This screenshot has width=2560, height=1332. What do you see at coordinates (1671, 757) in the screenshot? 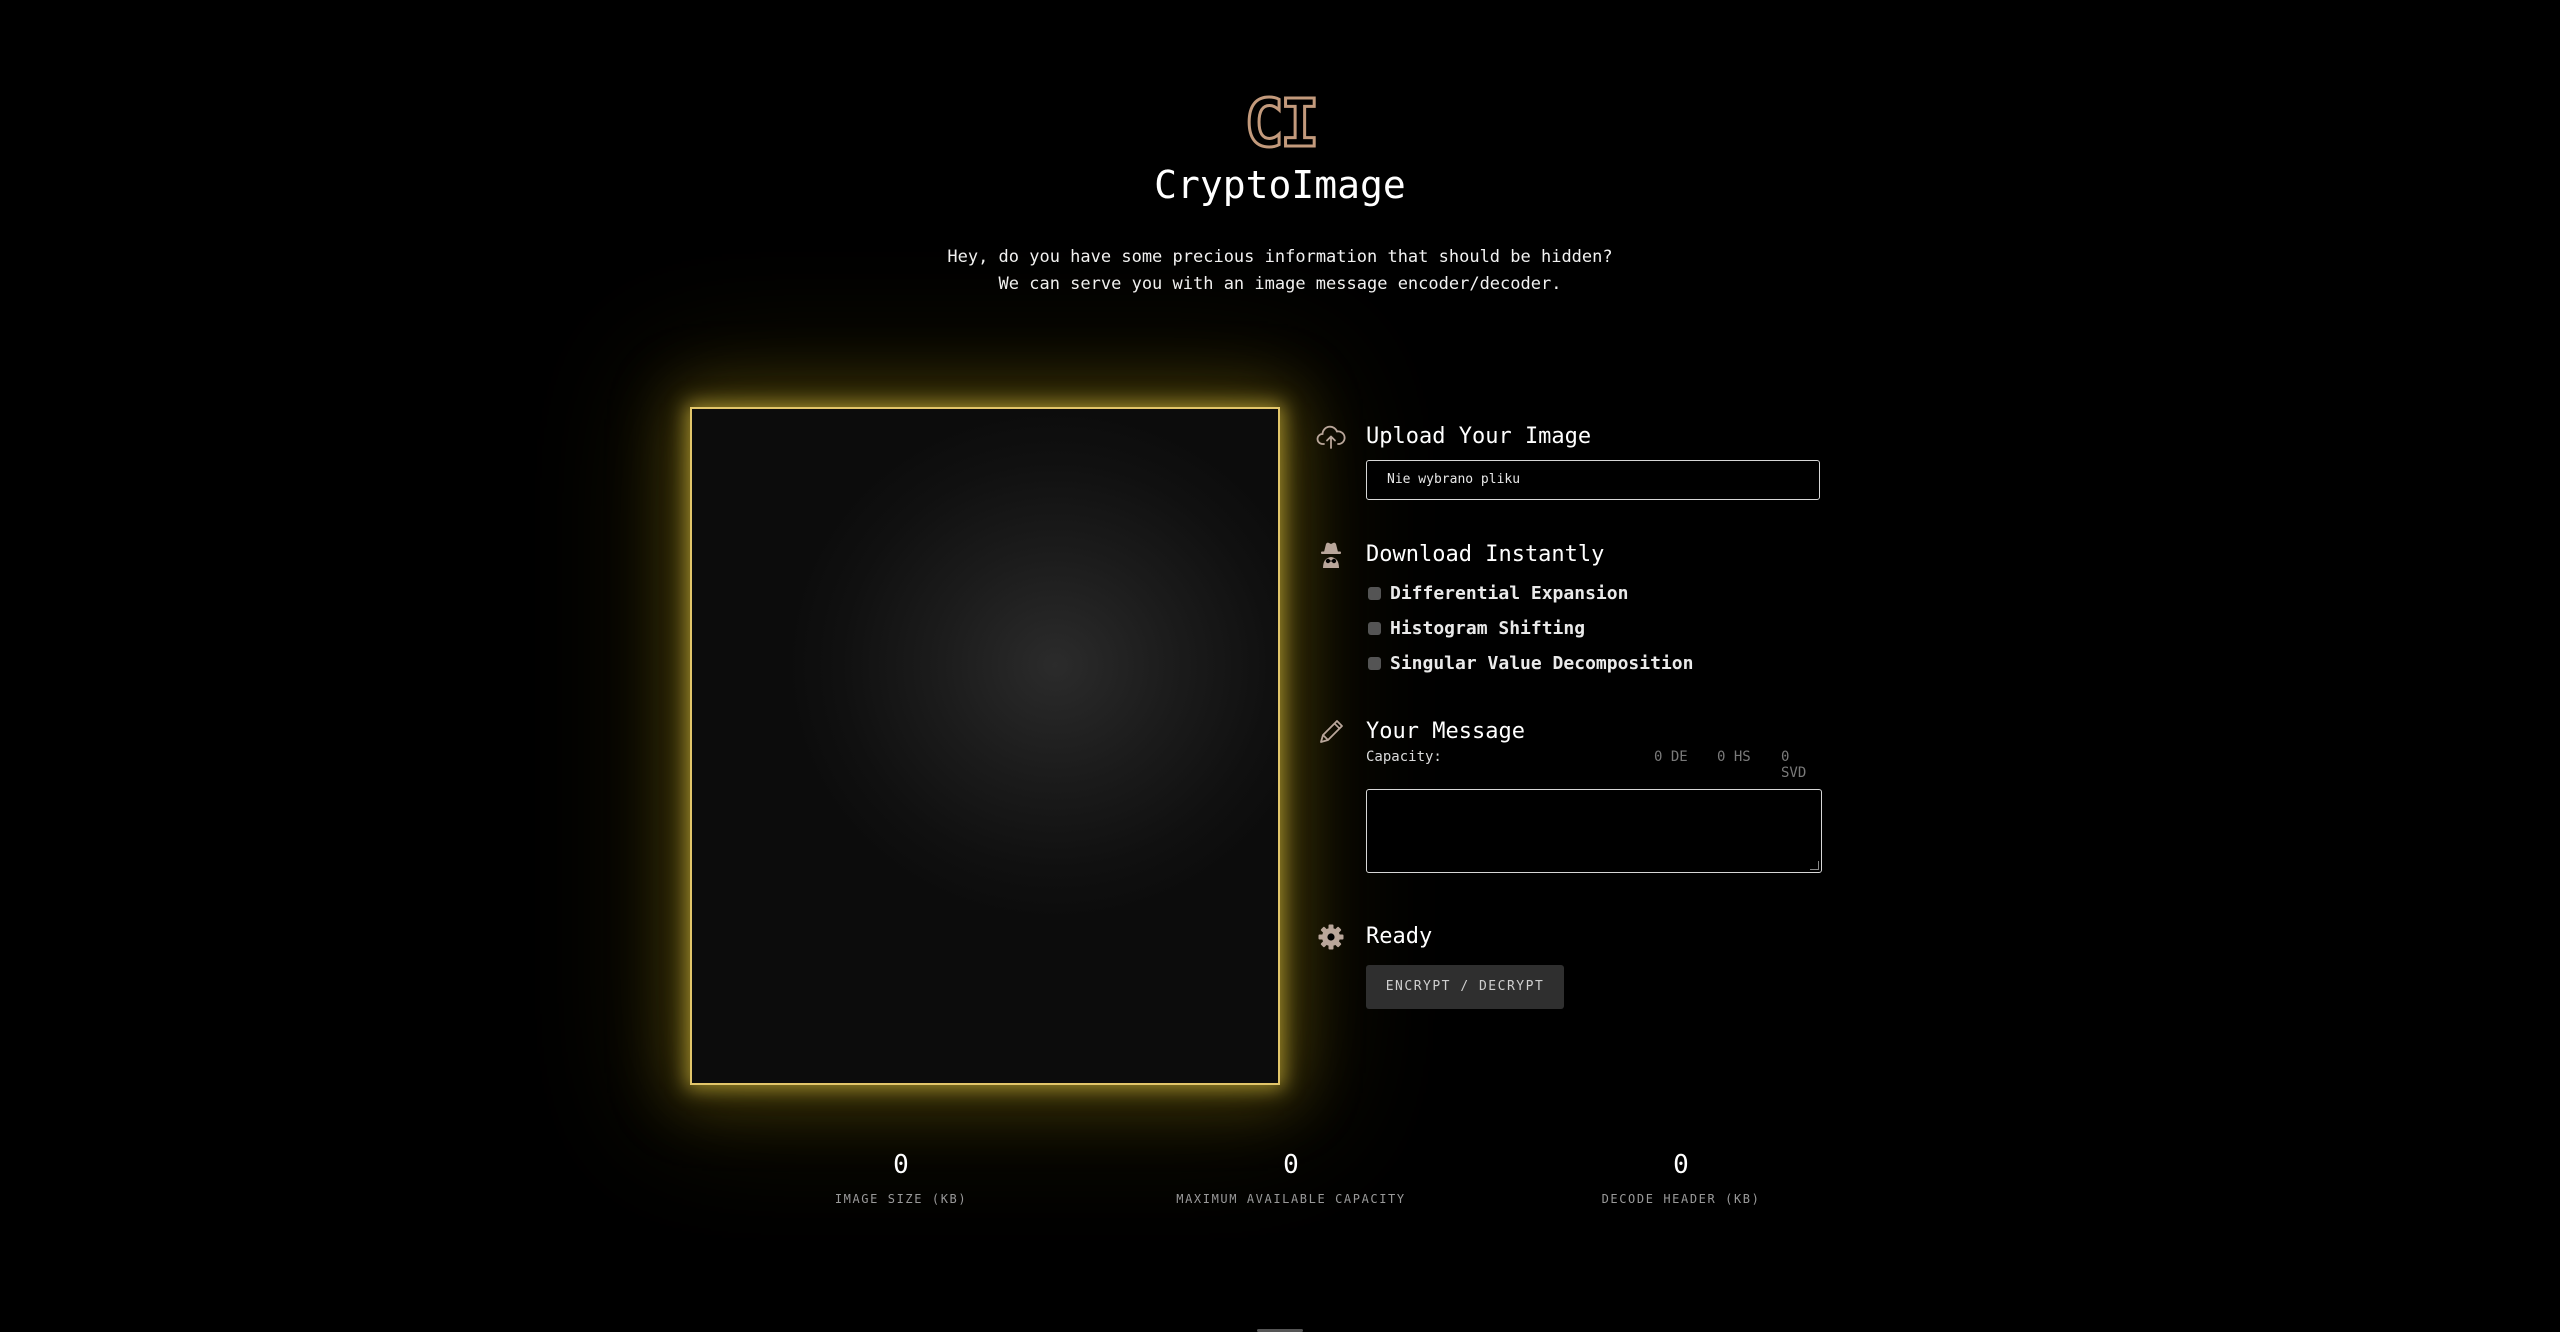
I see `capacity-de: 0 DE` at bounding box center [1671, 757].